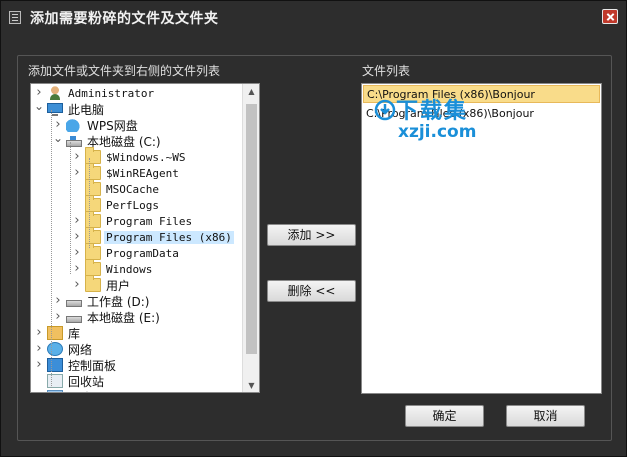  I want to click on tree-node-label: 工作盘 (D:), so click(118, 301).